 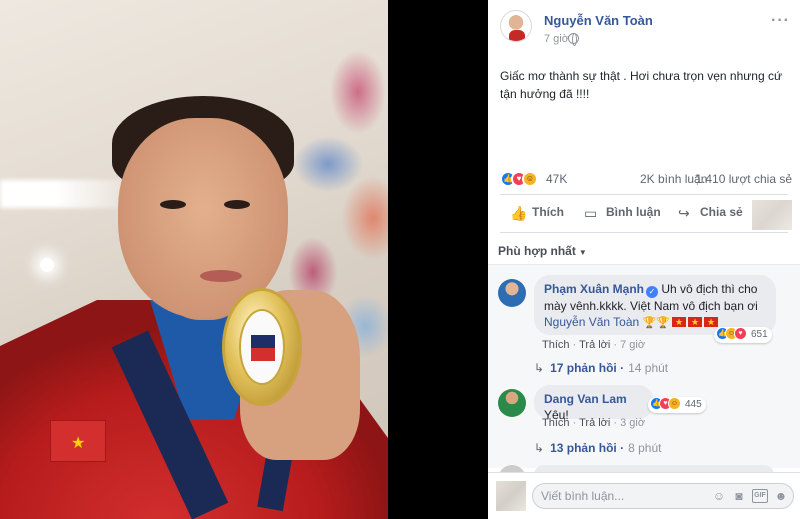 I want to click on share-button: ↪ Chia sẻ, so click(x=710, y=212).